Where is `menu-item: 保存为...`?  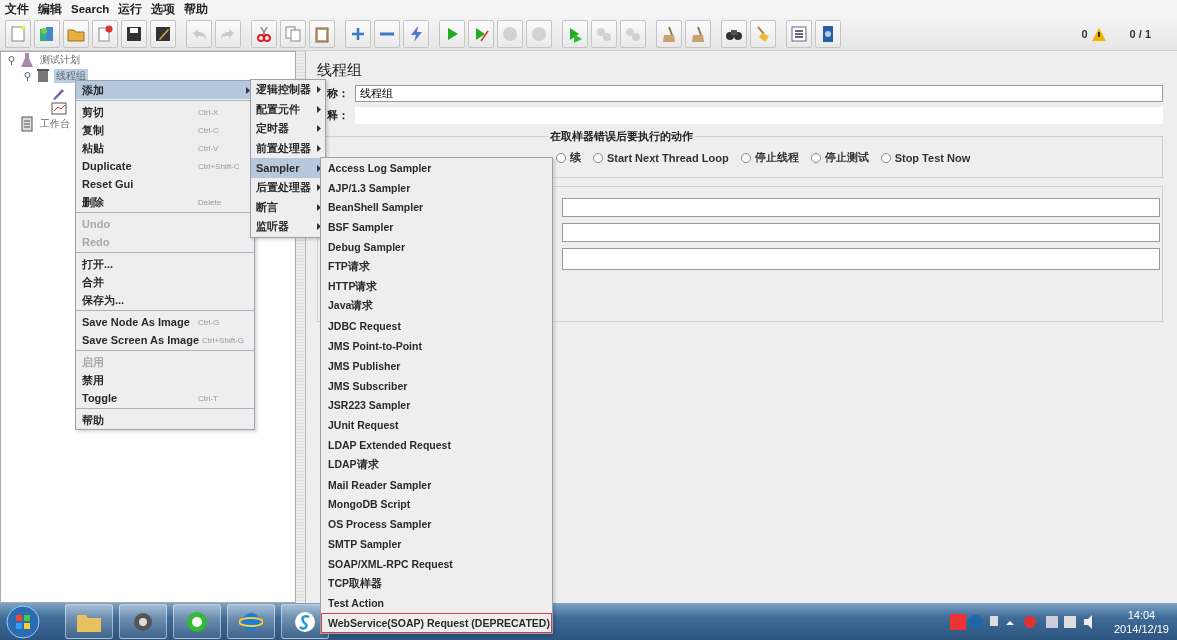 menu-item: 保存为... is located at coordinates (165, 300).